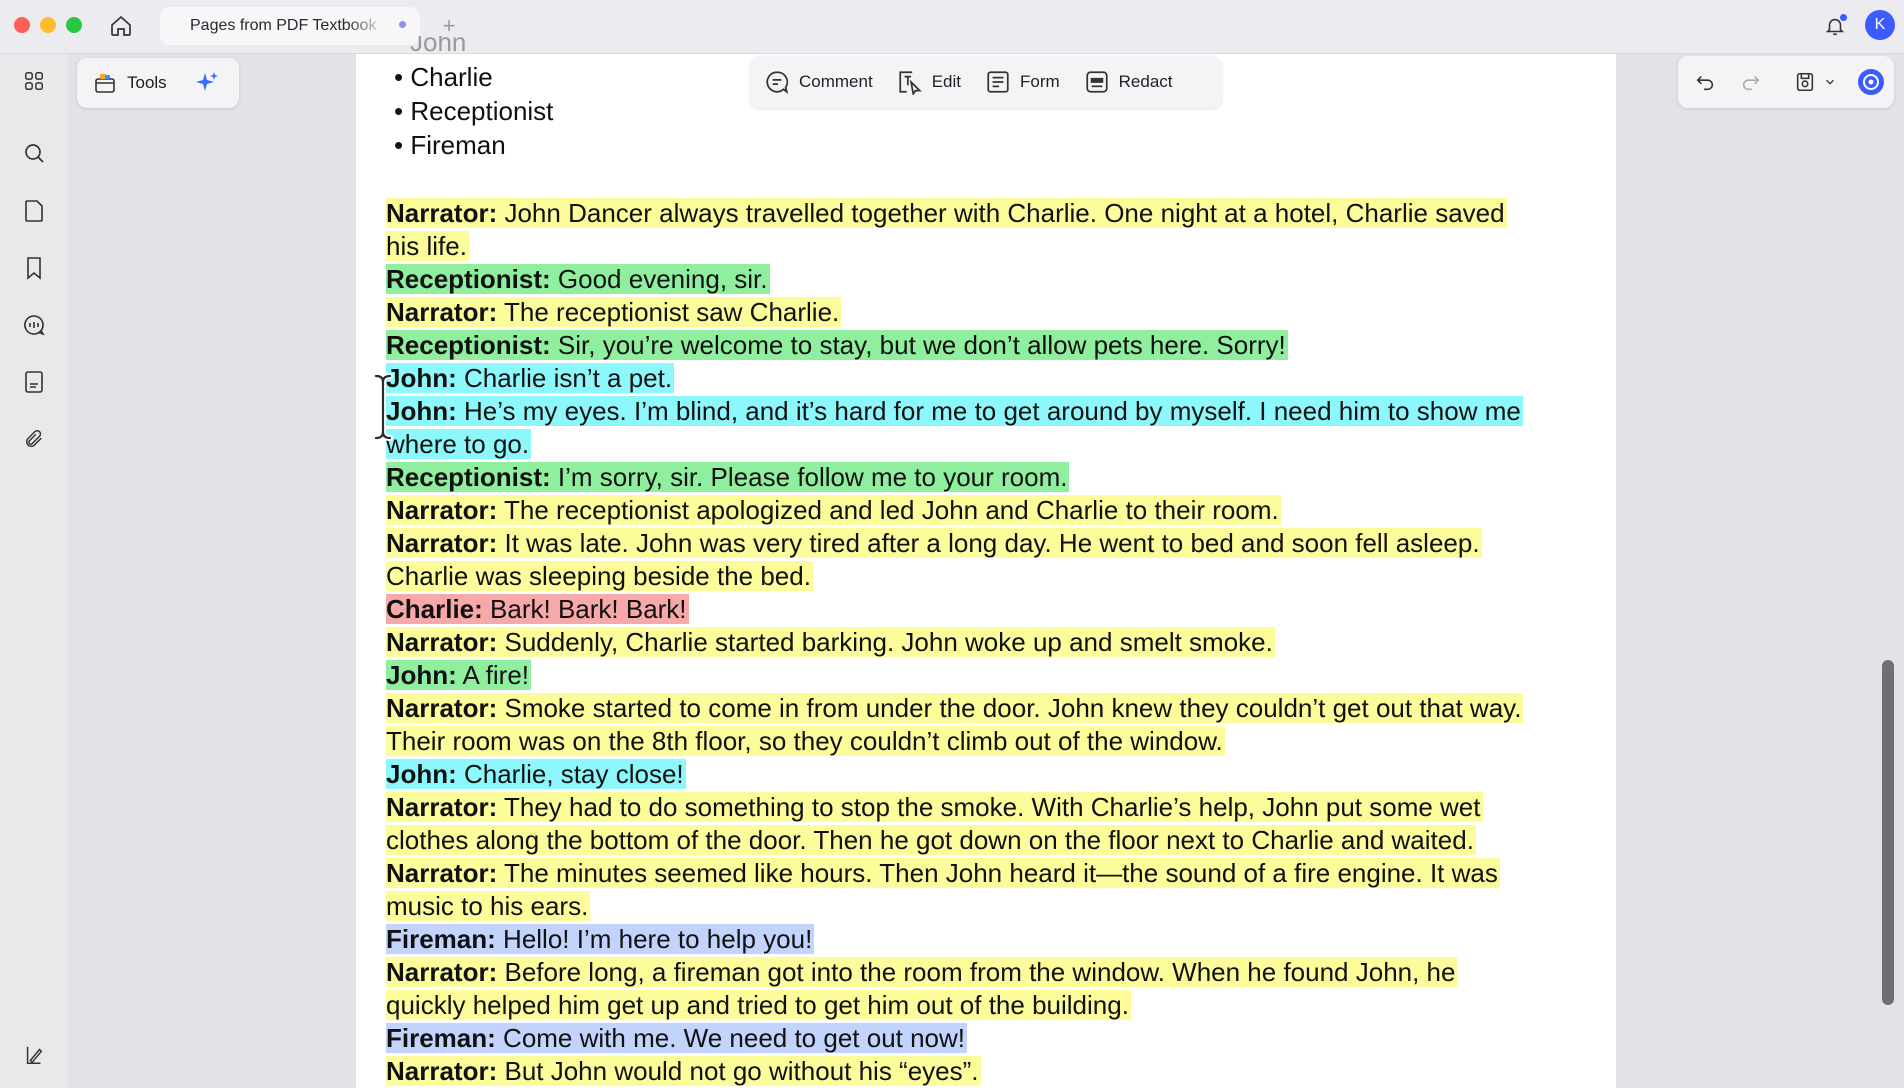 Image resolution: width=1904 pixels, height=1088 pixels. Describe the element at coordinates (1843, 17) in the screenshot. I see `notification-dot` at that location.